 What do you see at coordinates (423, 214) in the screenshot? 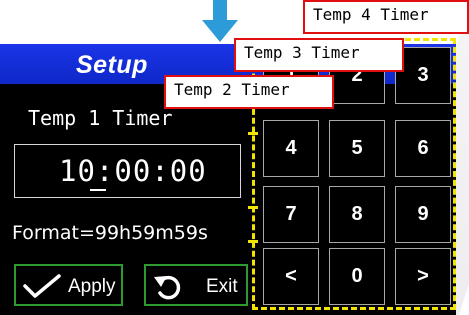
I see `key-9: 9` at bounding box center [423, 214].